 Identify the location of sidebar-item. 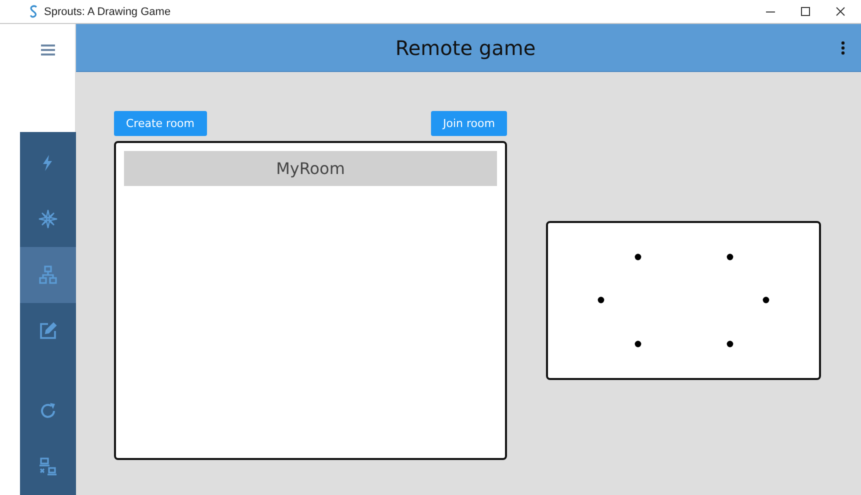
(48, 275).